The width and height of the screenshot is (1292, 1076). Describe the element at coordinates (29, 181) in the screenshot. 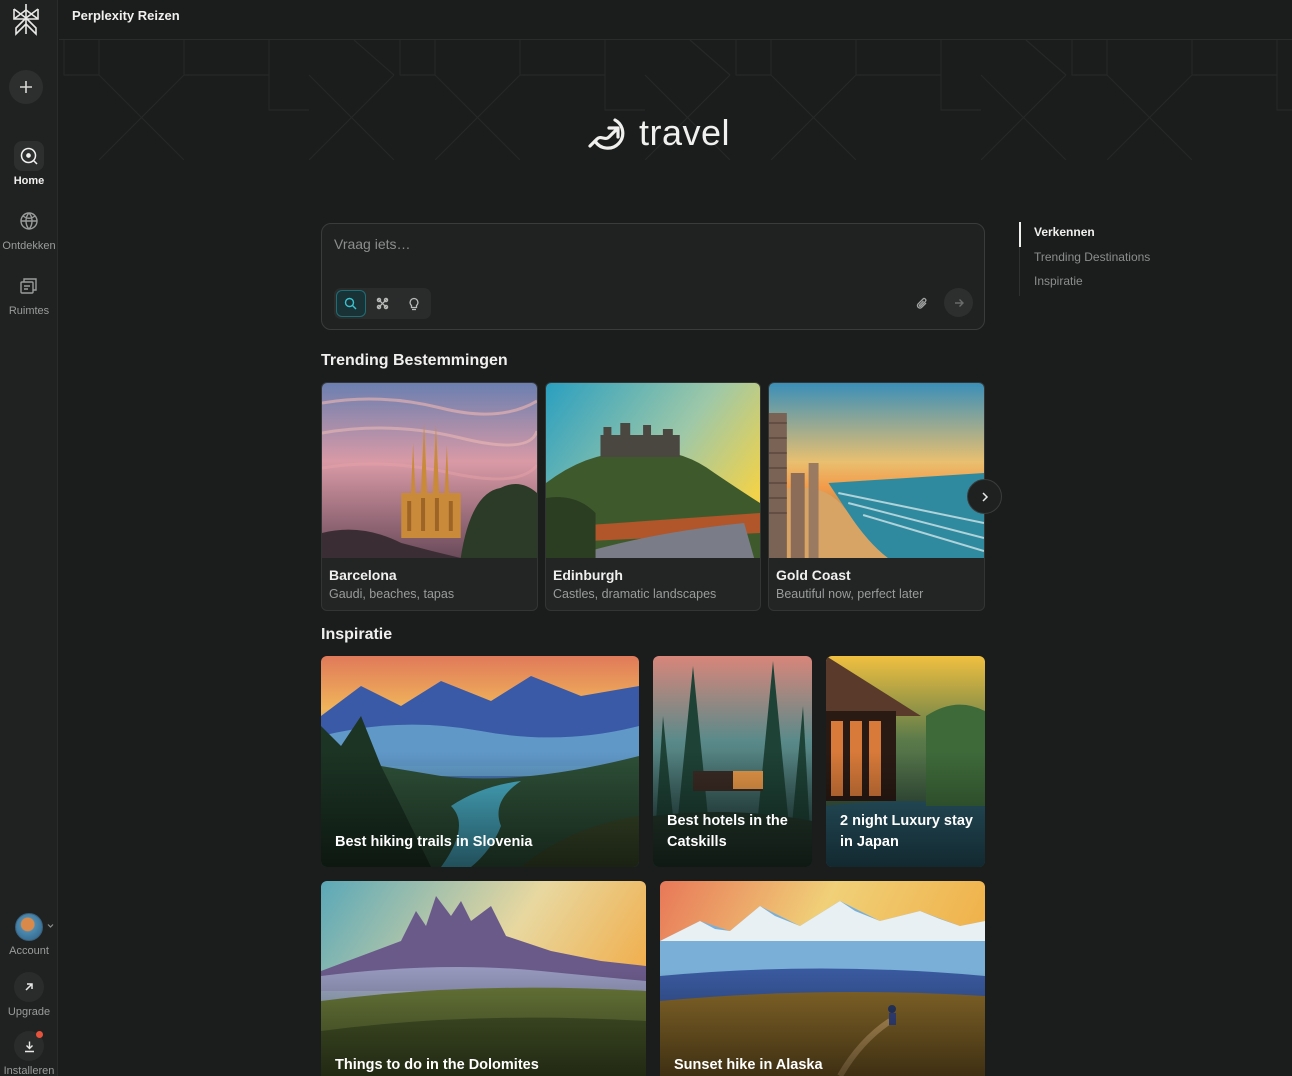

I see `sidebar-item-label: Home` at that location.